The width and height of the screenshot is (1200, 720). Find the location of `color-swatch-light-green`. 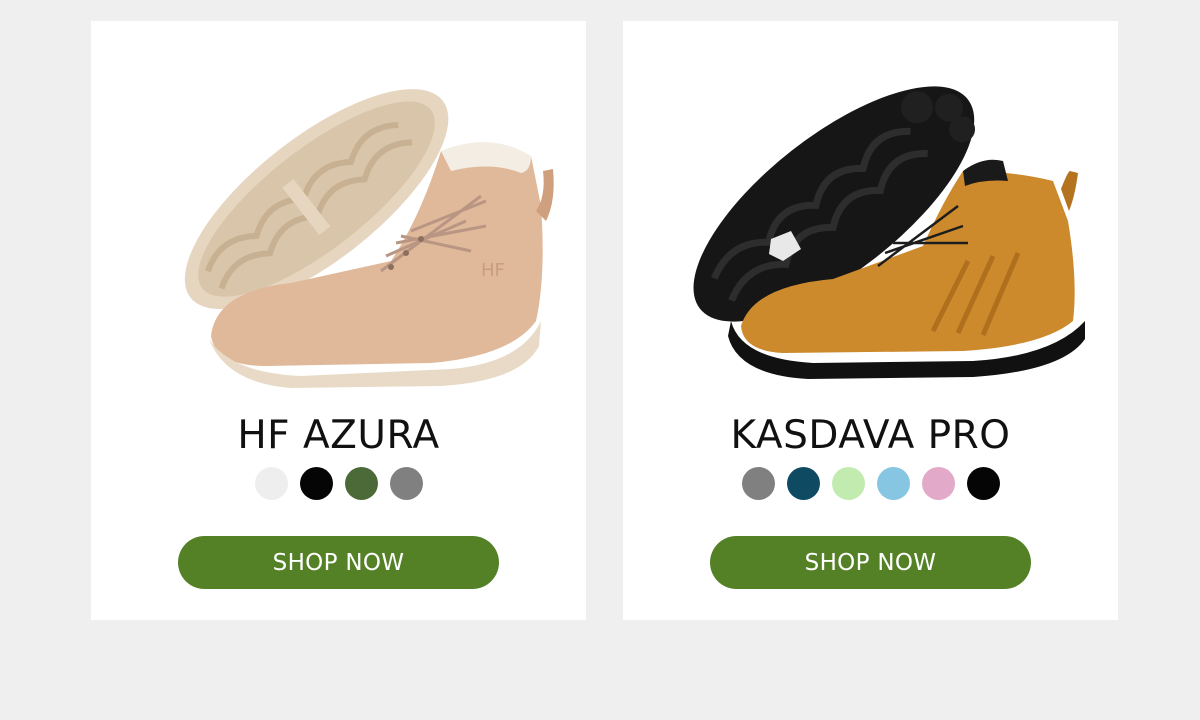

color-swatch-light-green is located at coordinates (848, 483).